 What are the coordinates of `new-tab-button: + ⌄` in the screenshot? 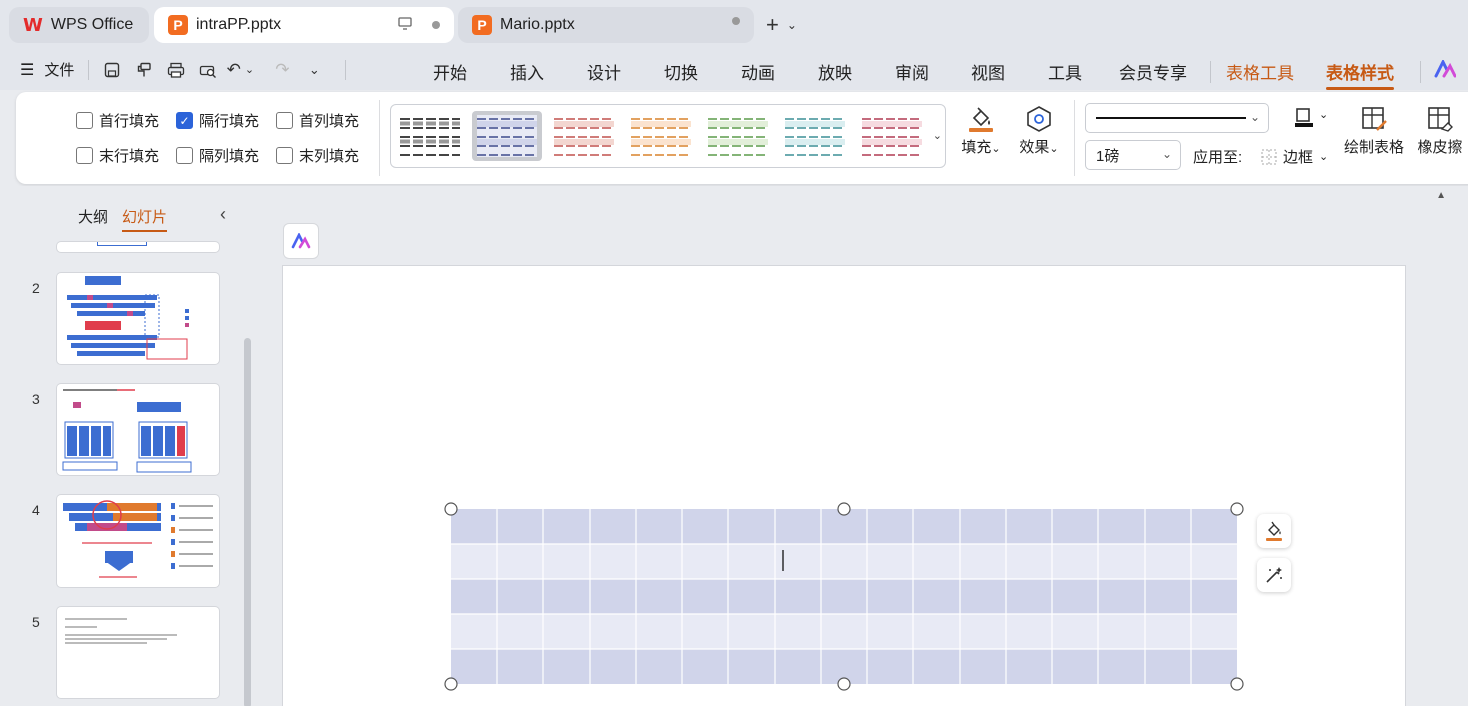 It's located at (781, 25).